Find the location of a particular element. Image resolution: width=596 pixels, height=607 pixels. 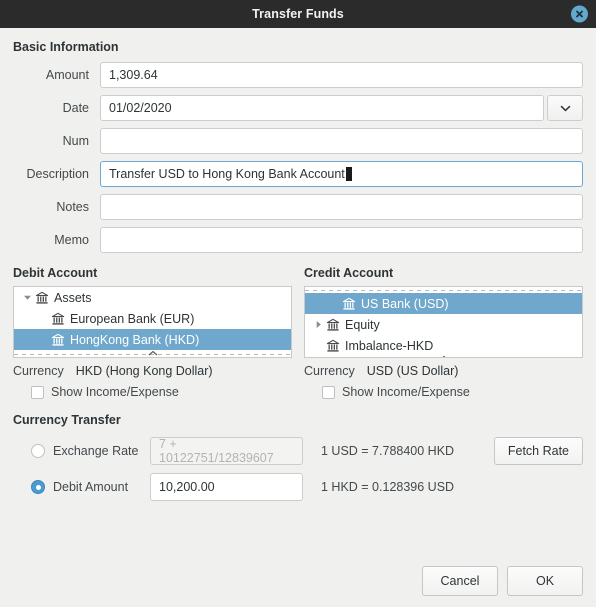

usd-to-hkd-rate-text: 1 USD = 7.788400 HKD is located at coordinates (388, 451).